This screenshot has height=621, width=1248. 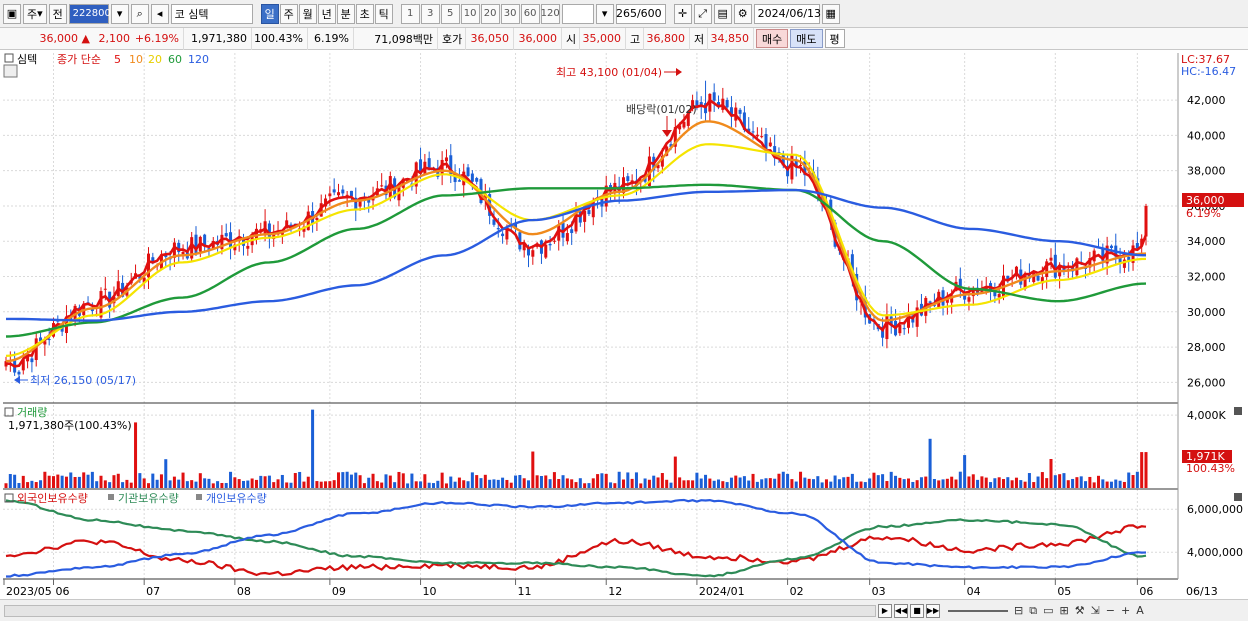 I want to click on calendar-icon: ▦, so click(x=830, y=13).